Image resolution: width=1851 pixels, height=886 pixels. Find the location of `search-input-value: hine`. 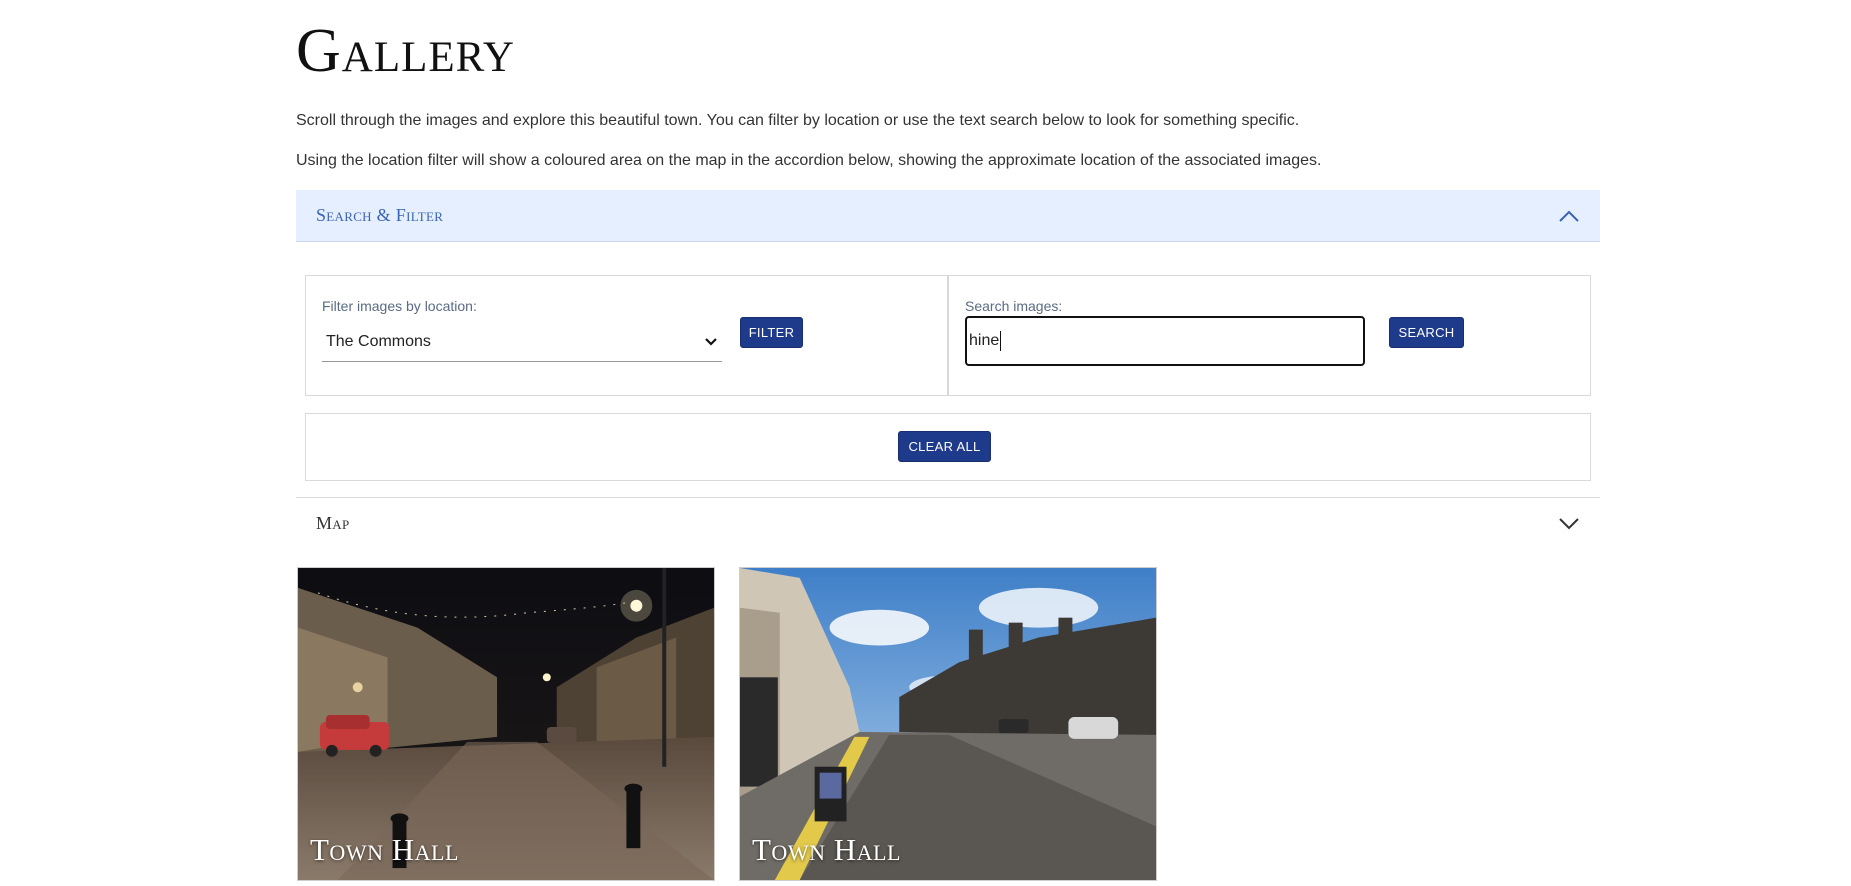

search-input-value: hine is located at coordinates (984, 340).